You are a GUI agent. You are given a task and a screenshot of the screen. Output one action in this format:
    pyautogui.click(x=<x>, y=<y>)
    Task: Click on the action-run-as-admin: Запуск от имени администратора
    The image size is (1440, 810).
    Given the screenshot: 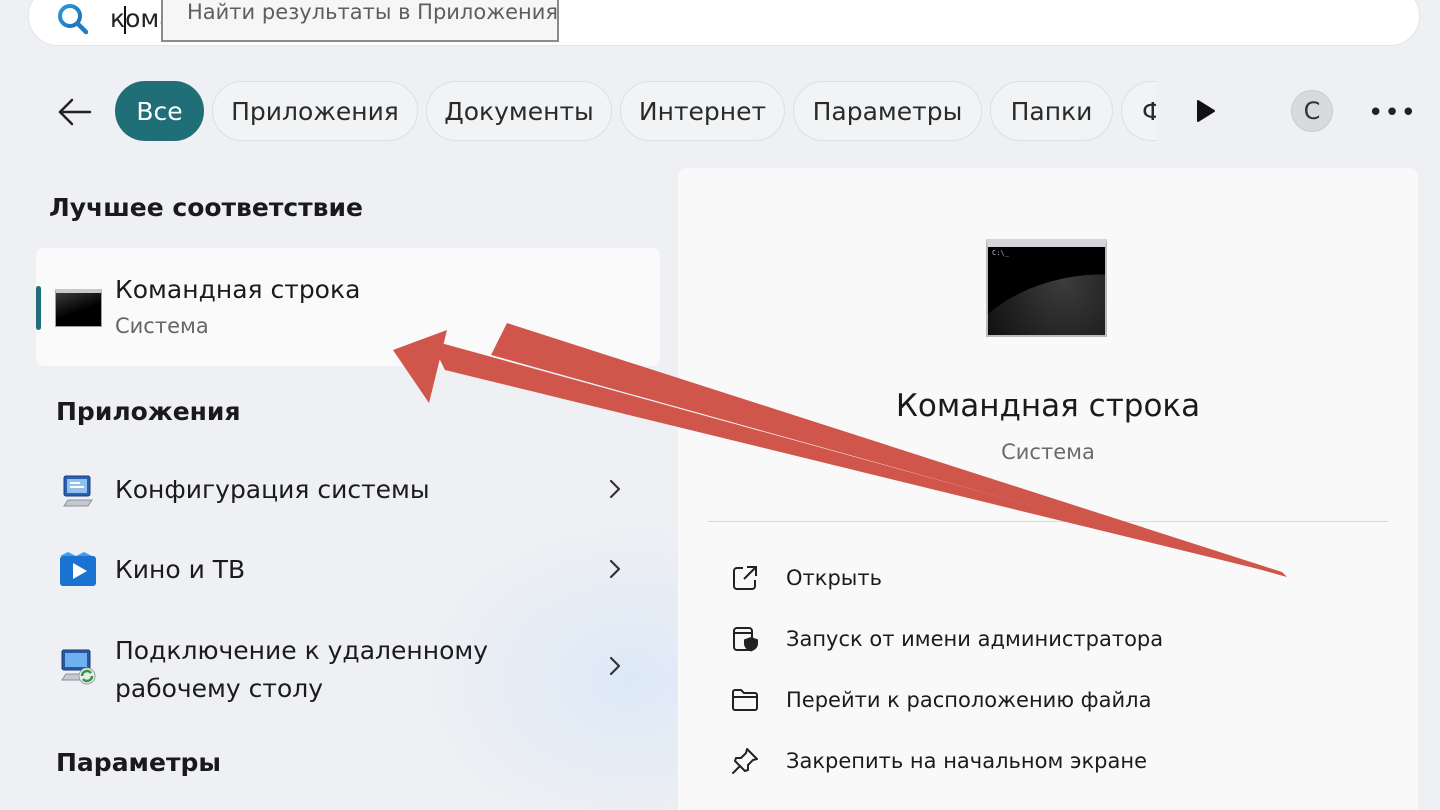 What is the action you would take?
    pyautogui.click(x=946, y=639)
    